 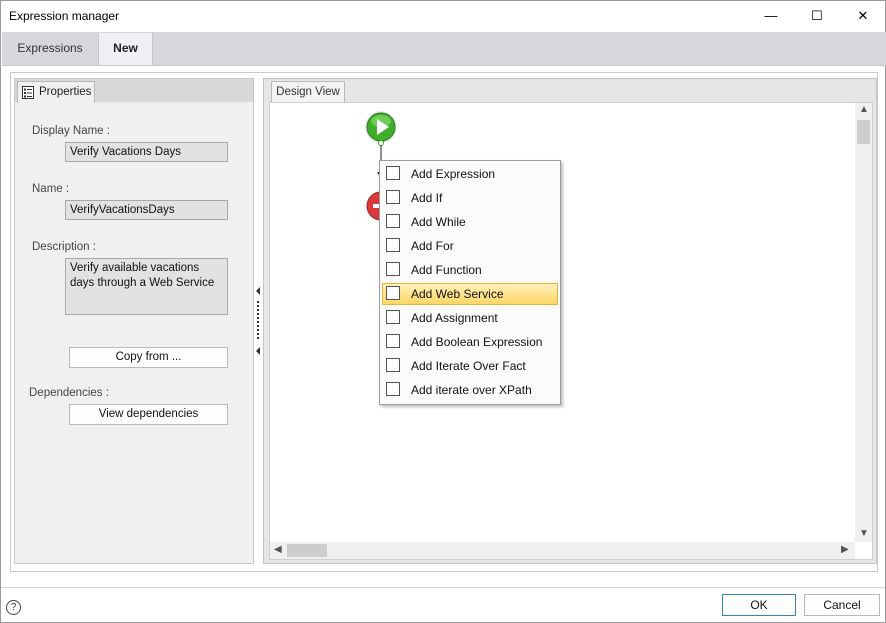 I want to click on menu-item-label: Add Boolean Expression, so click(x=477, y=342).